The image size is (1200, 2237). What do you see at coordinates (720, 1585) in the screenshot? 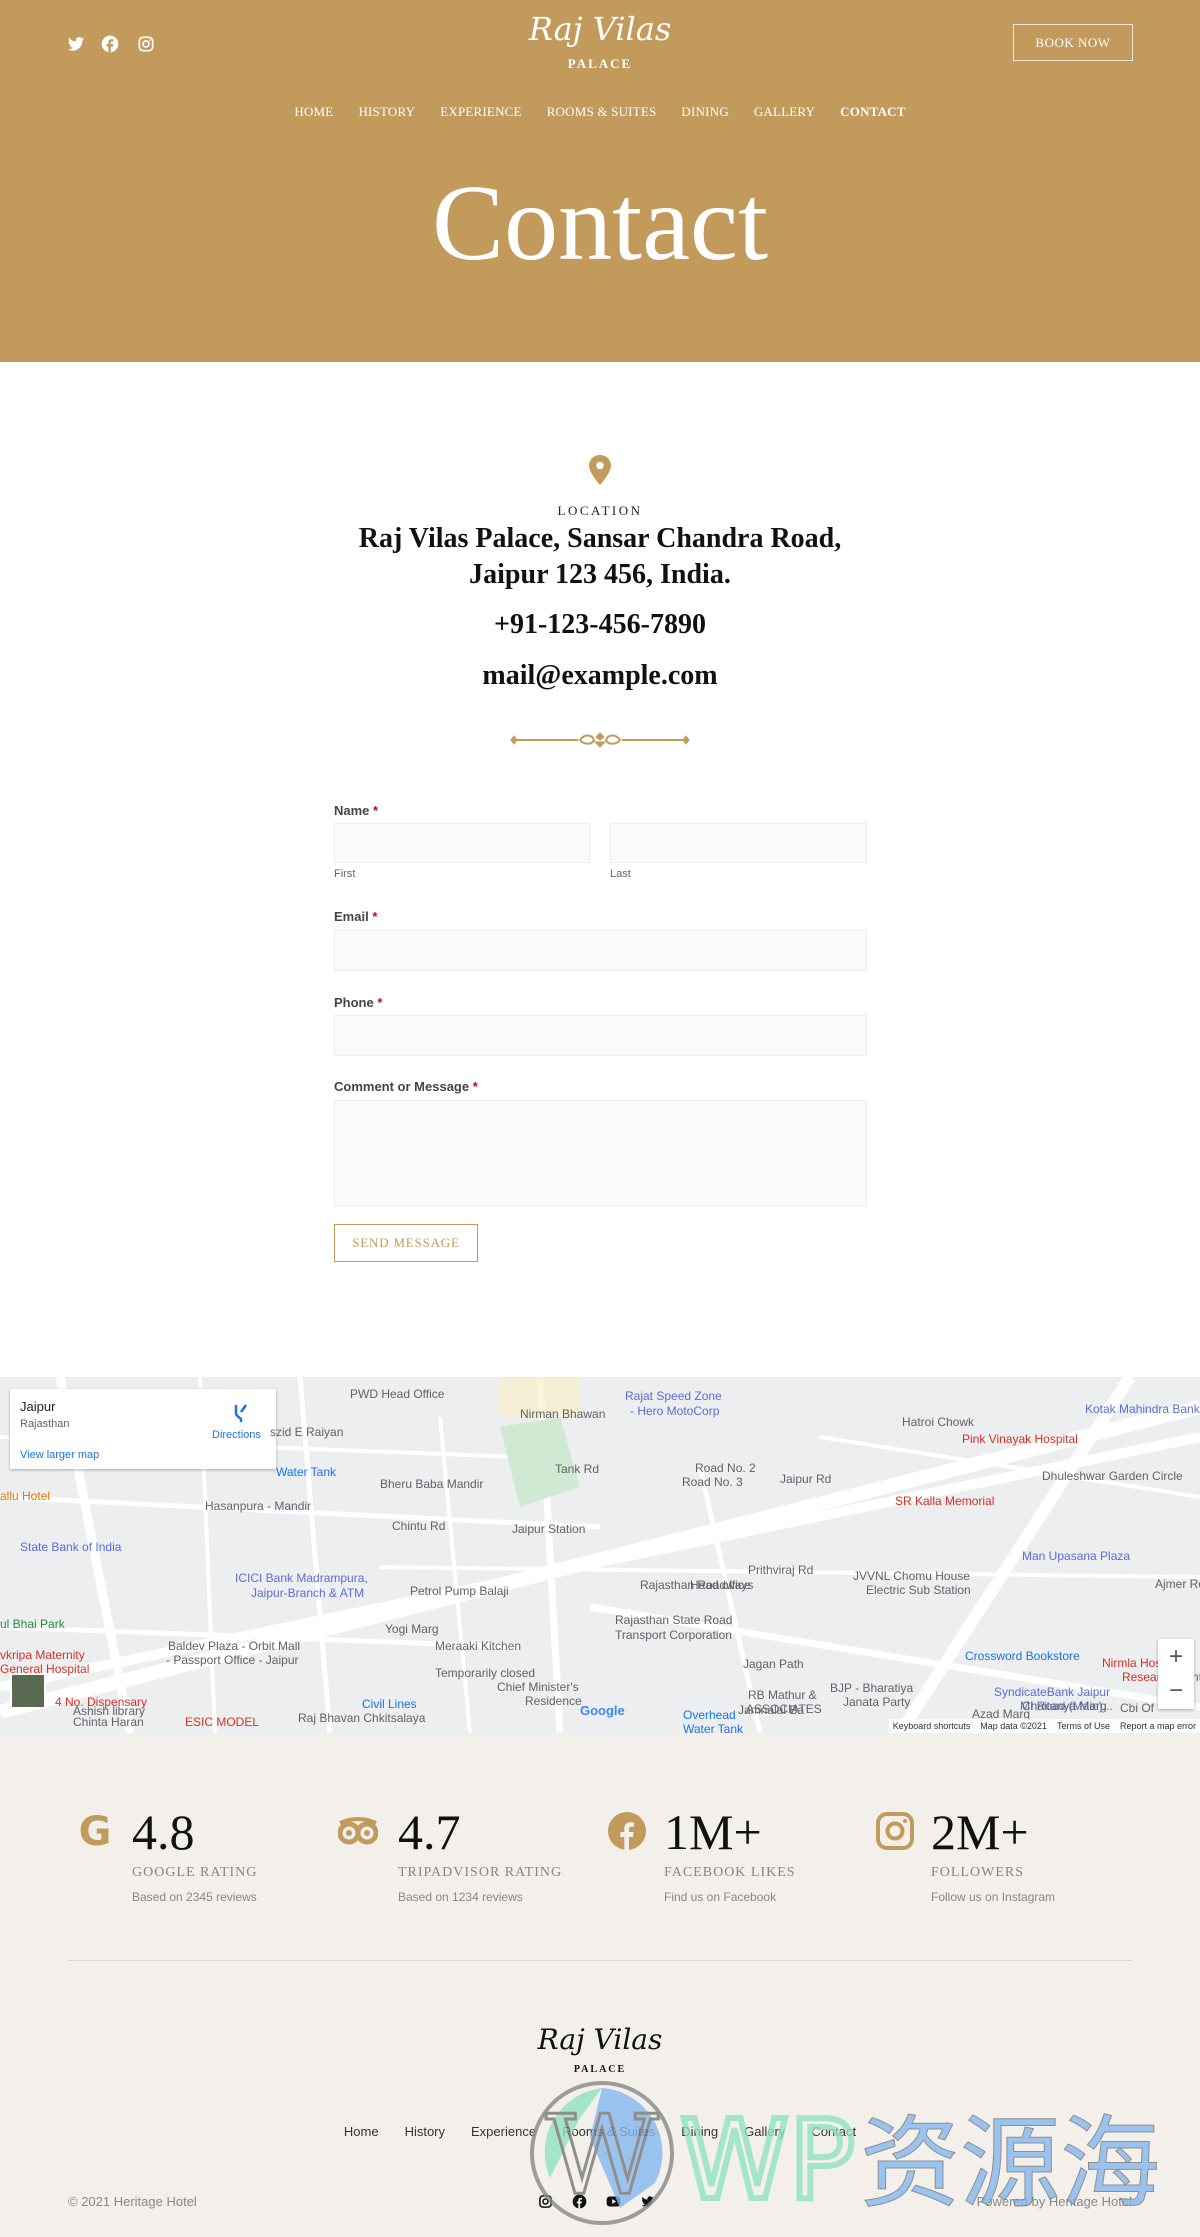
I see `map-label: Head office` at bounding box center [720, 1585].